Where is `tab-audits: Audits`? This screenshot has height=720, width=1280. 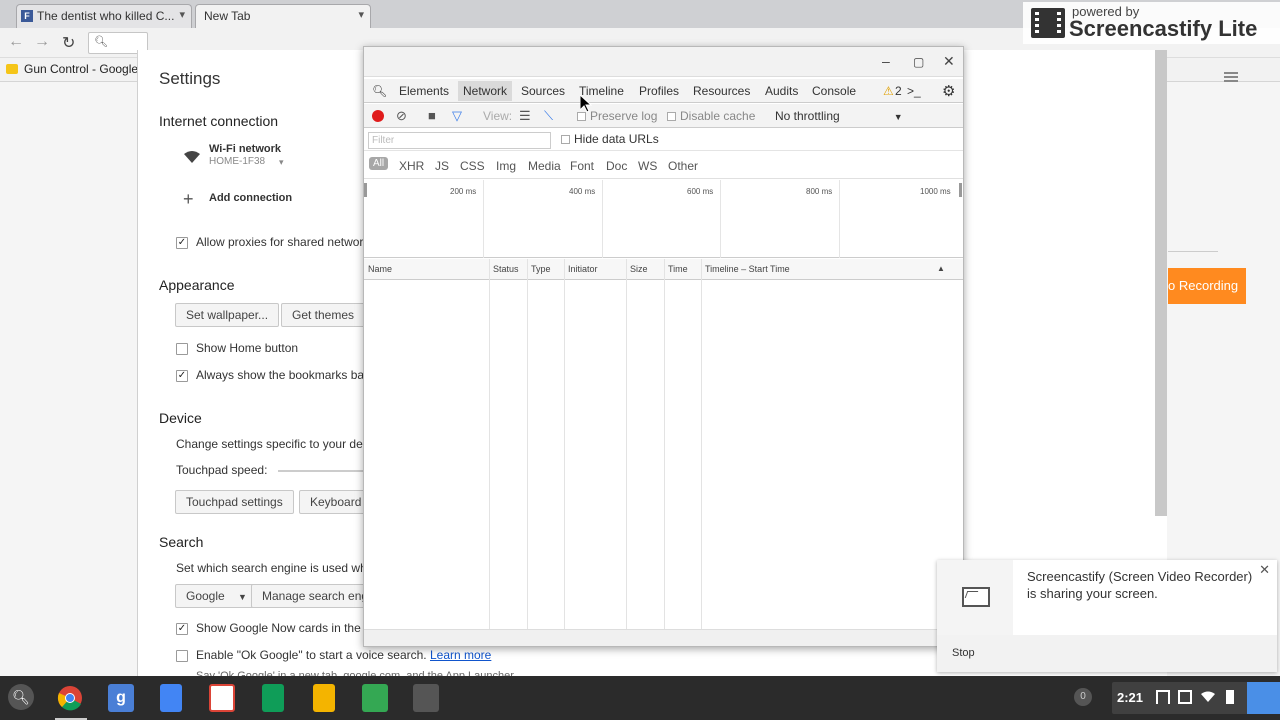 tab-audits: Audits is located at coordinates (781, 91).